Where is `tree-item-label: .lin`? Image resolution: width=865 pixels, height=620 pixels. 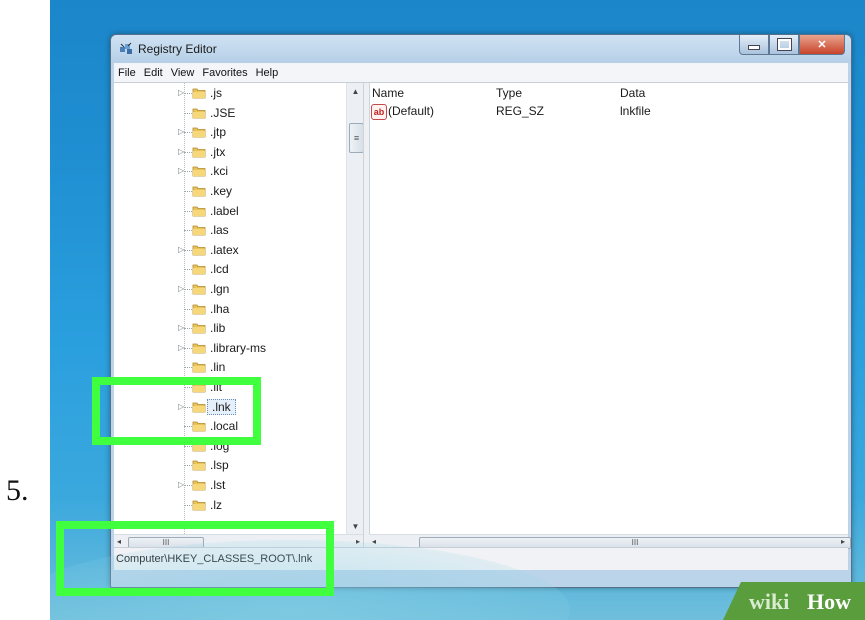 tree-item-label: .lin is located at coordinates (218, 367).